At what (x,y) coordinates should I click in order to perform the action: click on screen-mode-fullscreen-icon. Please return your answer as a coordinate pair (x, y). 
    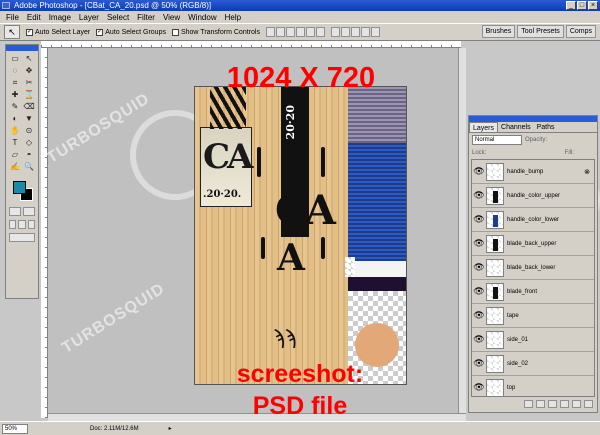
    Looking at the image, I should click on (31, 224).